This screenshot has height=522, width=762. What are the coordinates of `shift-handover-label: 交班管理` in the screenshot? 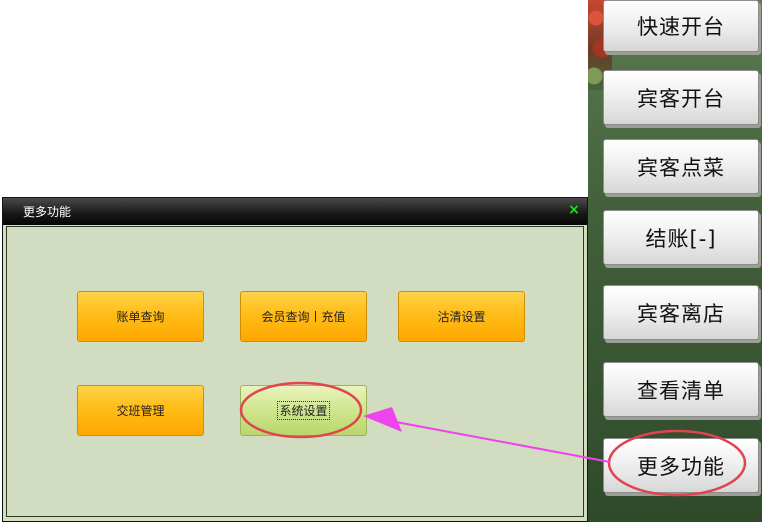 It's located at (140, 411).